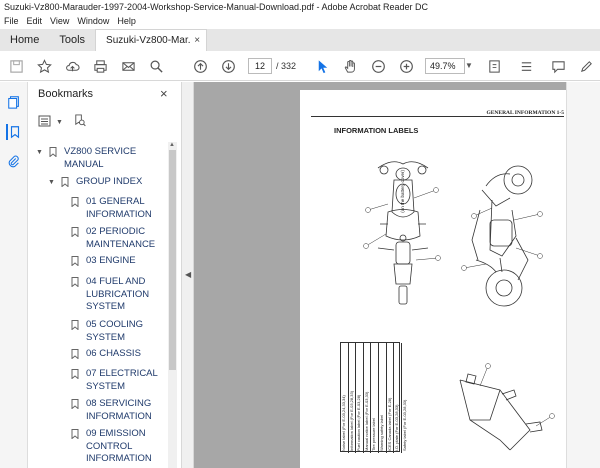 Image resolution: width=600 pixels, height=468 pixels. I want to click on label-row: Manual notice label (For E-03,33), so click(367, 398).